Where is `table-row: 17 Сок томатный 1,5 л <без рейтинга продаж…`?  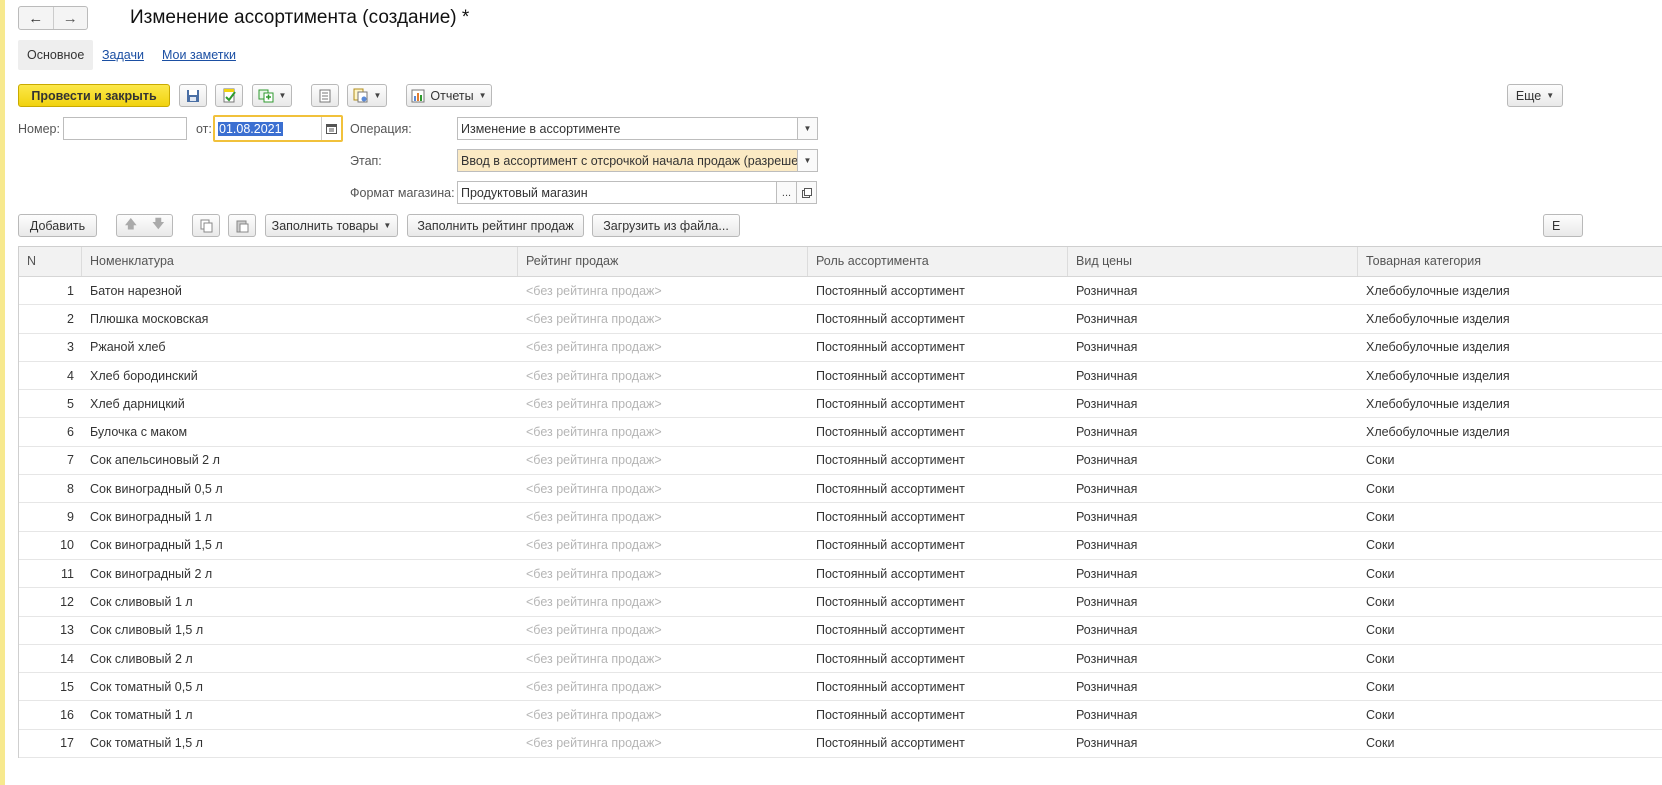
table-row: 17 Сок томатный 1,5 л <без рейтинга продаж… is located at coordinates (840, 744).